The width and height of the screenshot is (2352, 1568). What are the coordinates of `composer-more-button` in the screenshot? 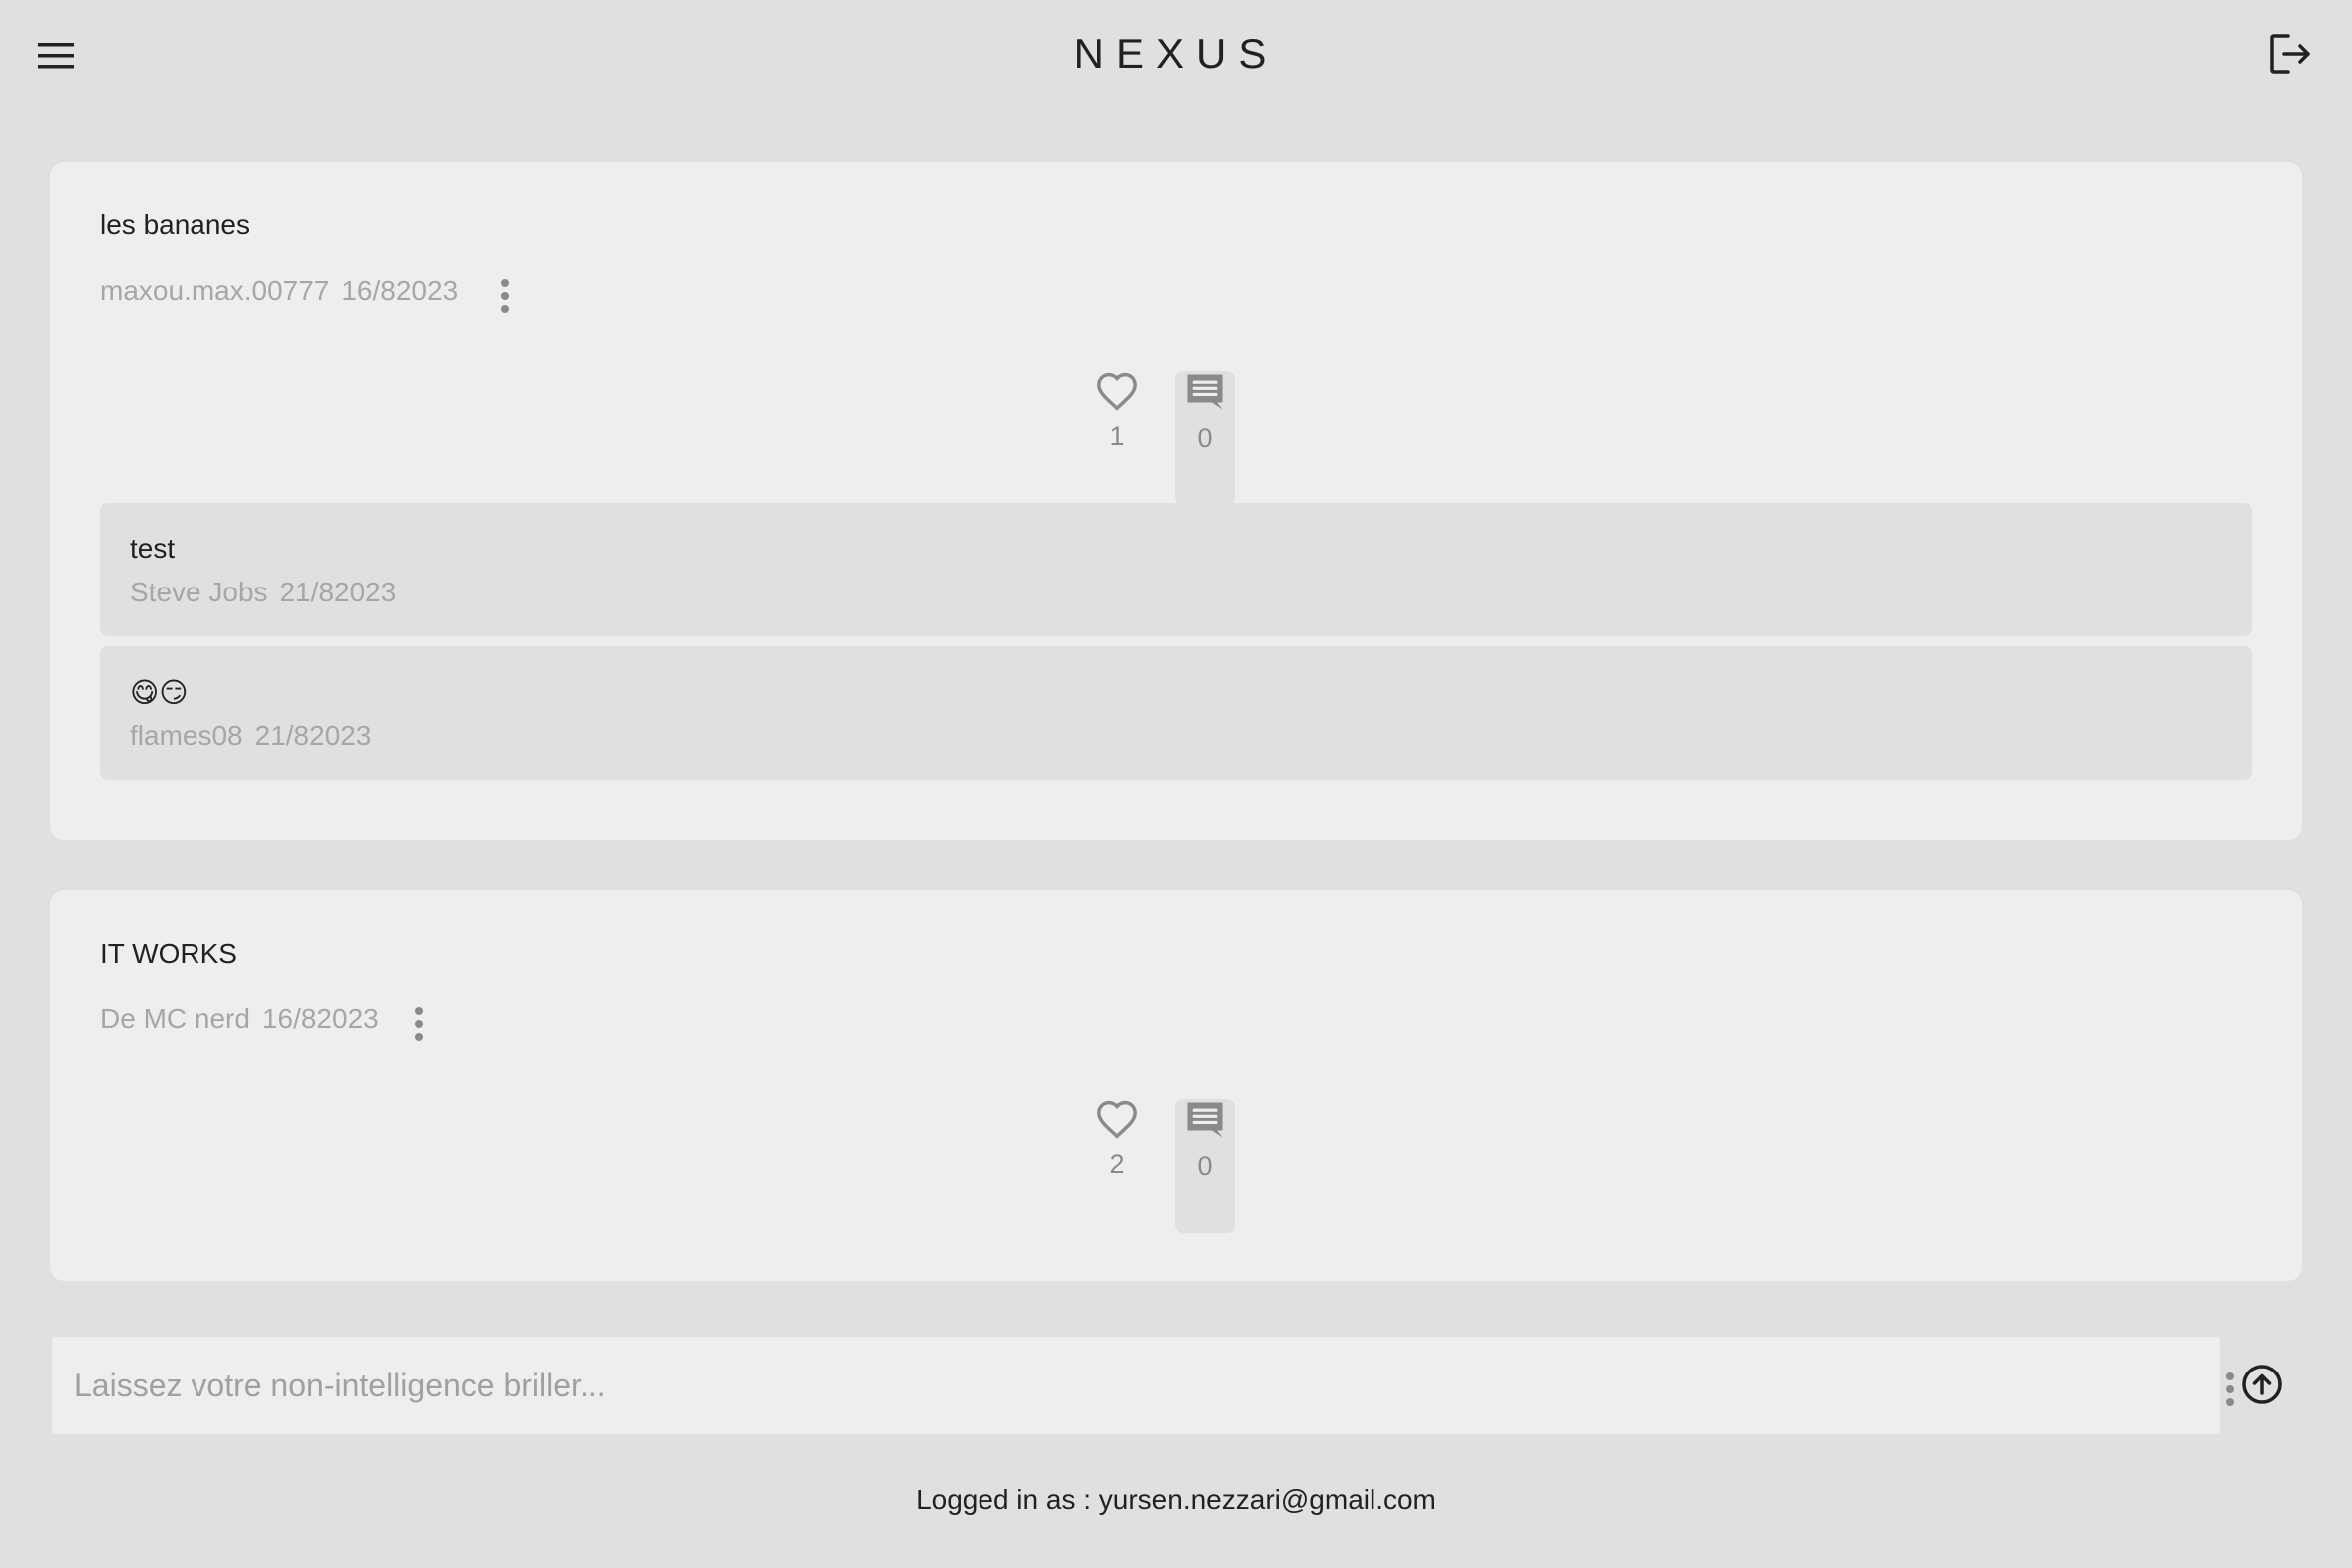 It's located at (2230, 1388).